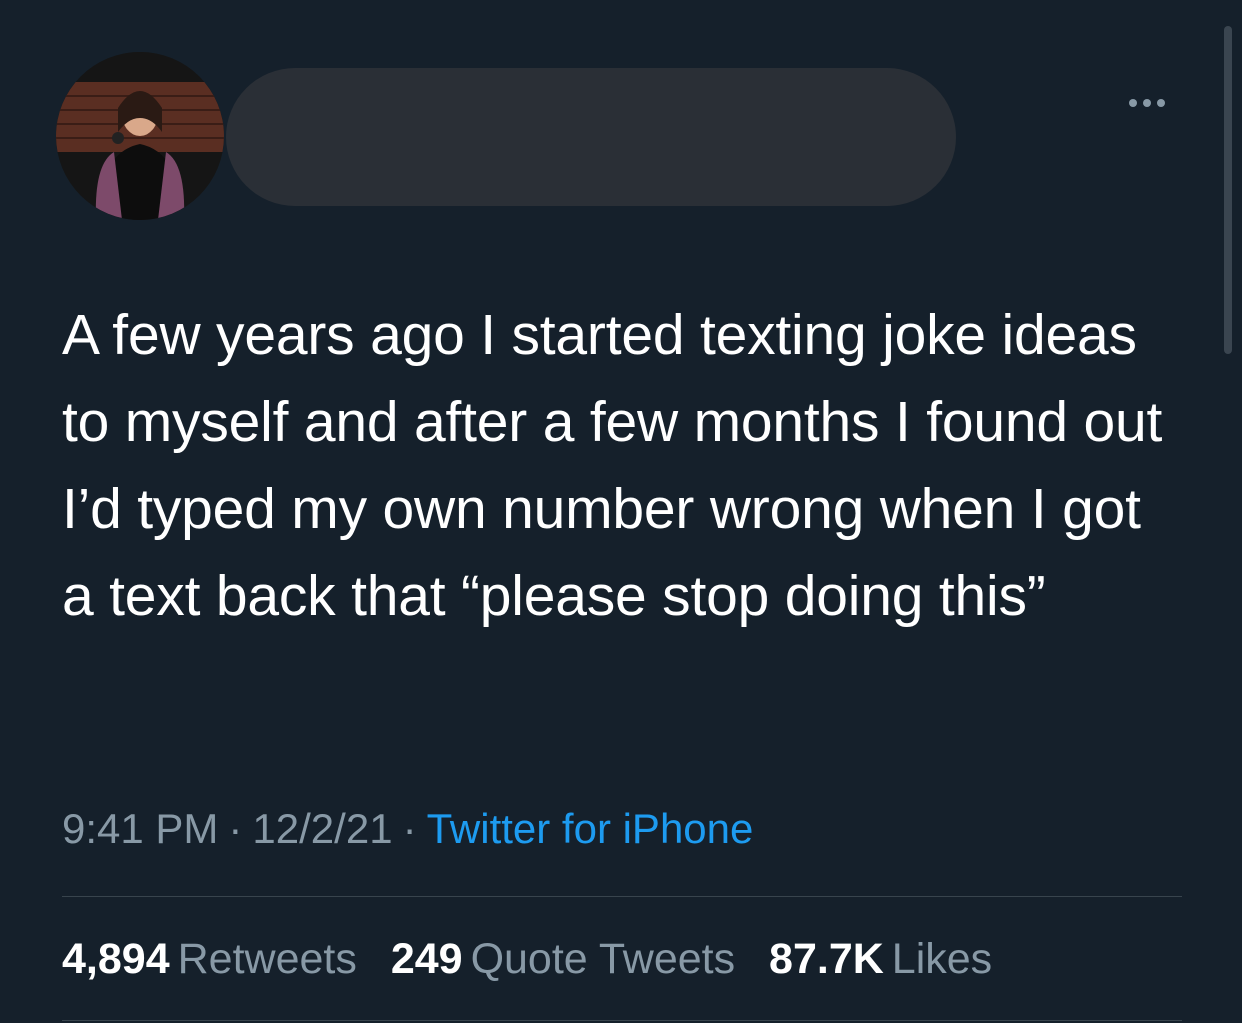  What do you see at coordinates (1228, 190) in the screenshot?
I see `scrollbar` at bounding box center [1228, 190].